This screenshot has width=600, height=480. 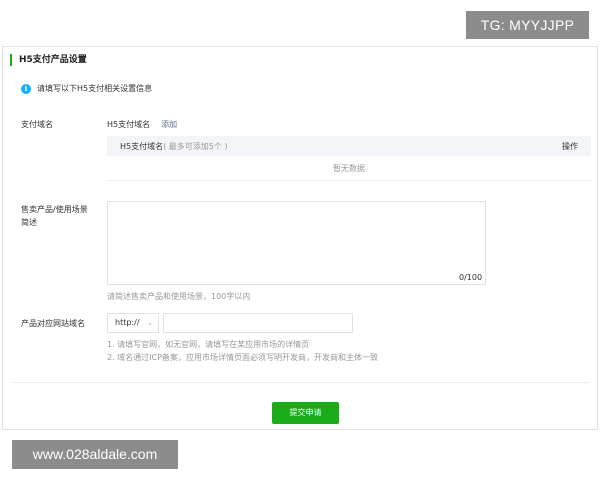 I want to click on col-domain-hint: ( 最多可添加5个 ), so click(x=195, y=146).